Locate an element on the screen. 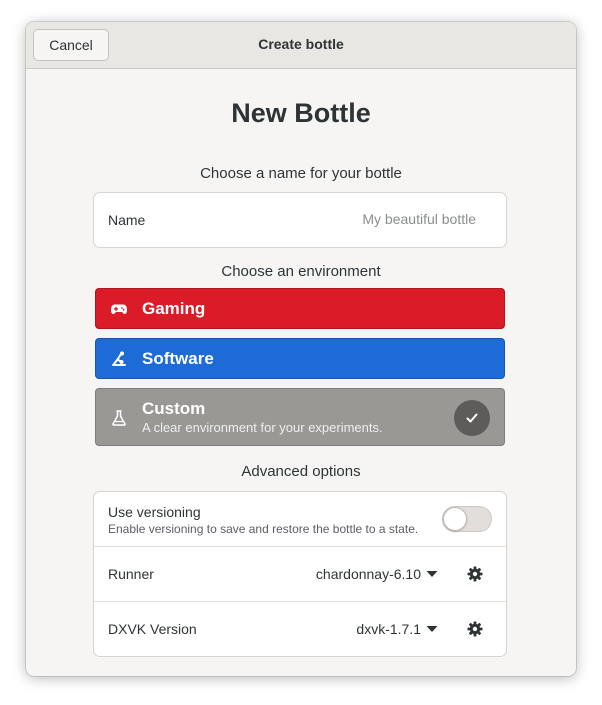 The height and width of the screenshot is (705, 602). selected-check-icon is located at coordinates (472, 418).